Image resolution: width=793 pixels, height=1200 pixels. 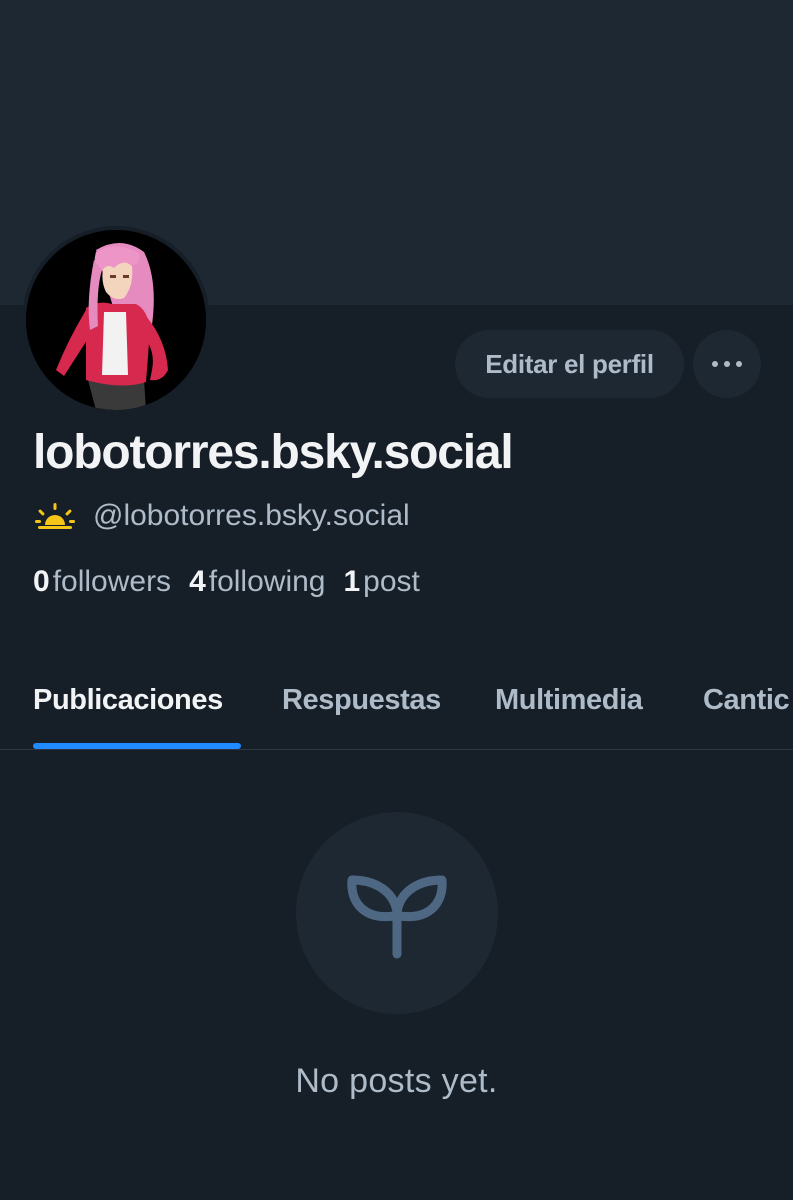 I want to click on profile-stats: 0 followers 4 following 1 post, so click(x=235, y=582).